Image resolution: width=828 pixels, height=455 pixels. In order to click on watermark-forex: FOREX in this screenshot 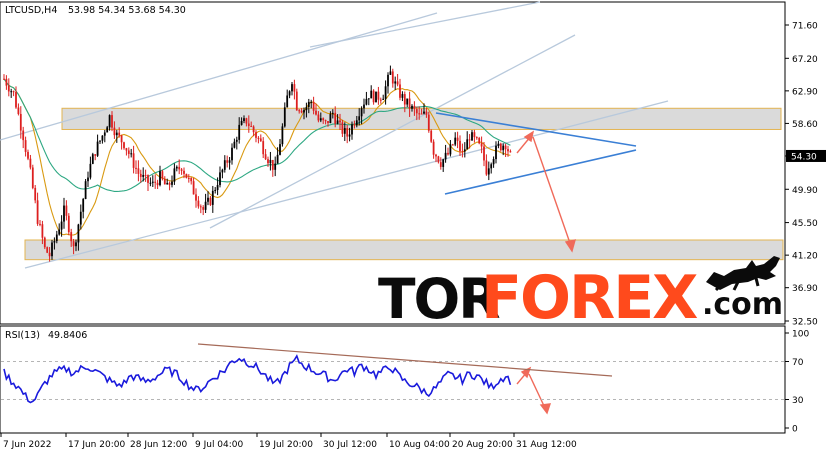, I will do `click(589, 298)`.